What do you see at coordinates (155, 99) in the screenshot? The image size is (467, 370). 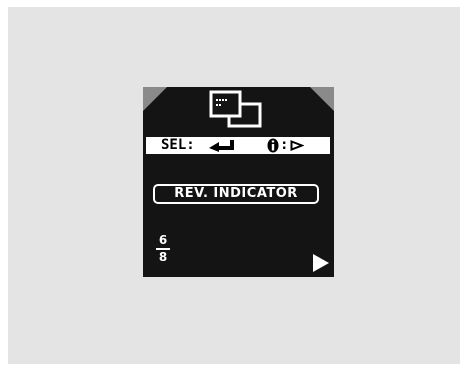 I see `corner-tab-left` at bounding box center [155, 99].